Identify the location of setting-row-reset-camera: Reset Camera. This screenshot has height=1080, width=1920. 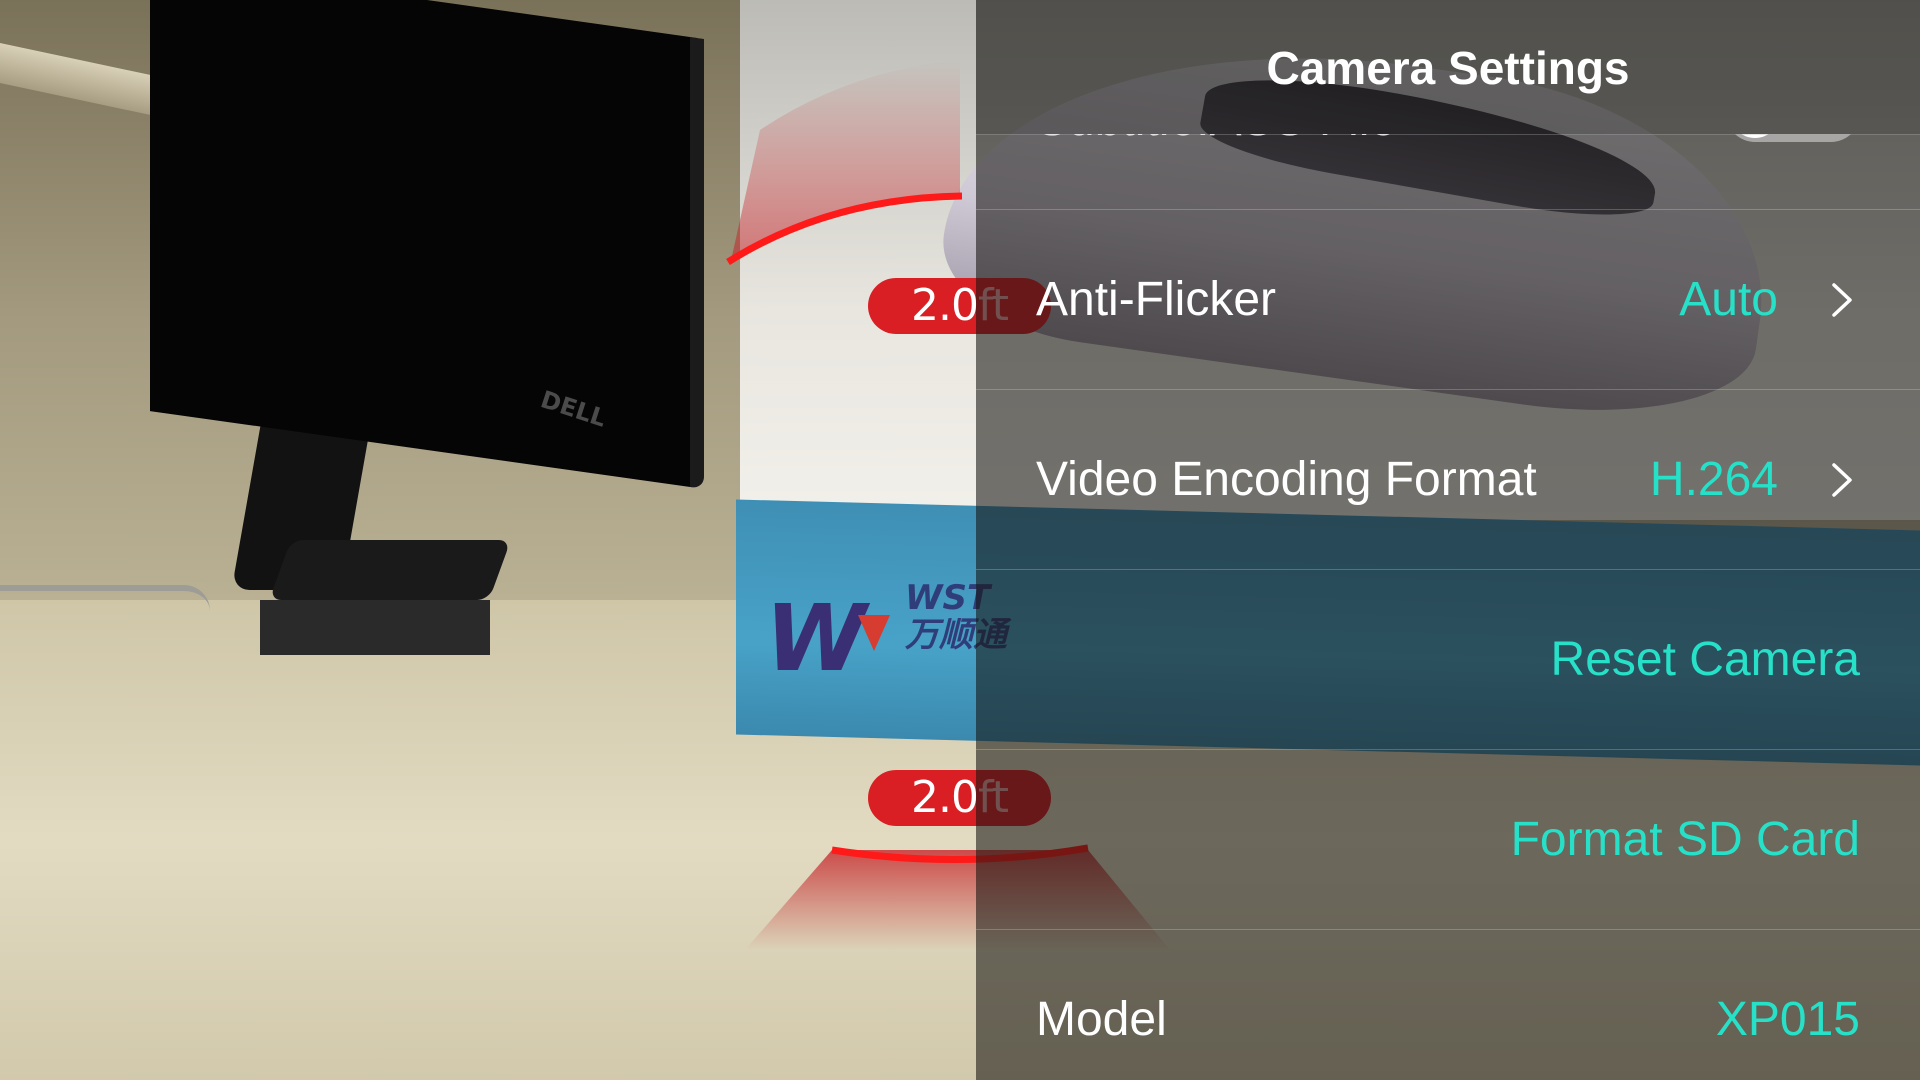
(1448, 660).